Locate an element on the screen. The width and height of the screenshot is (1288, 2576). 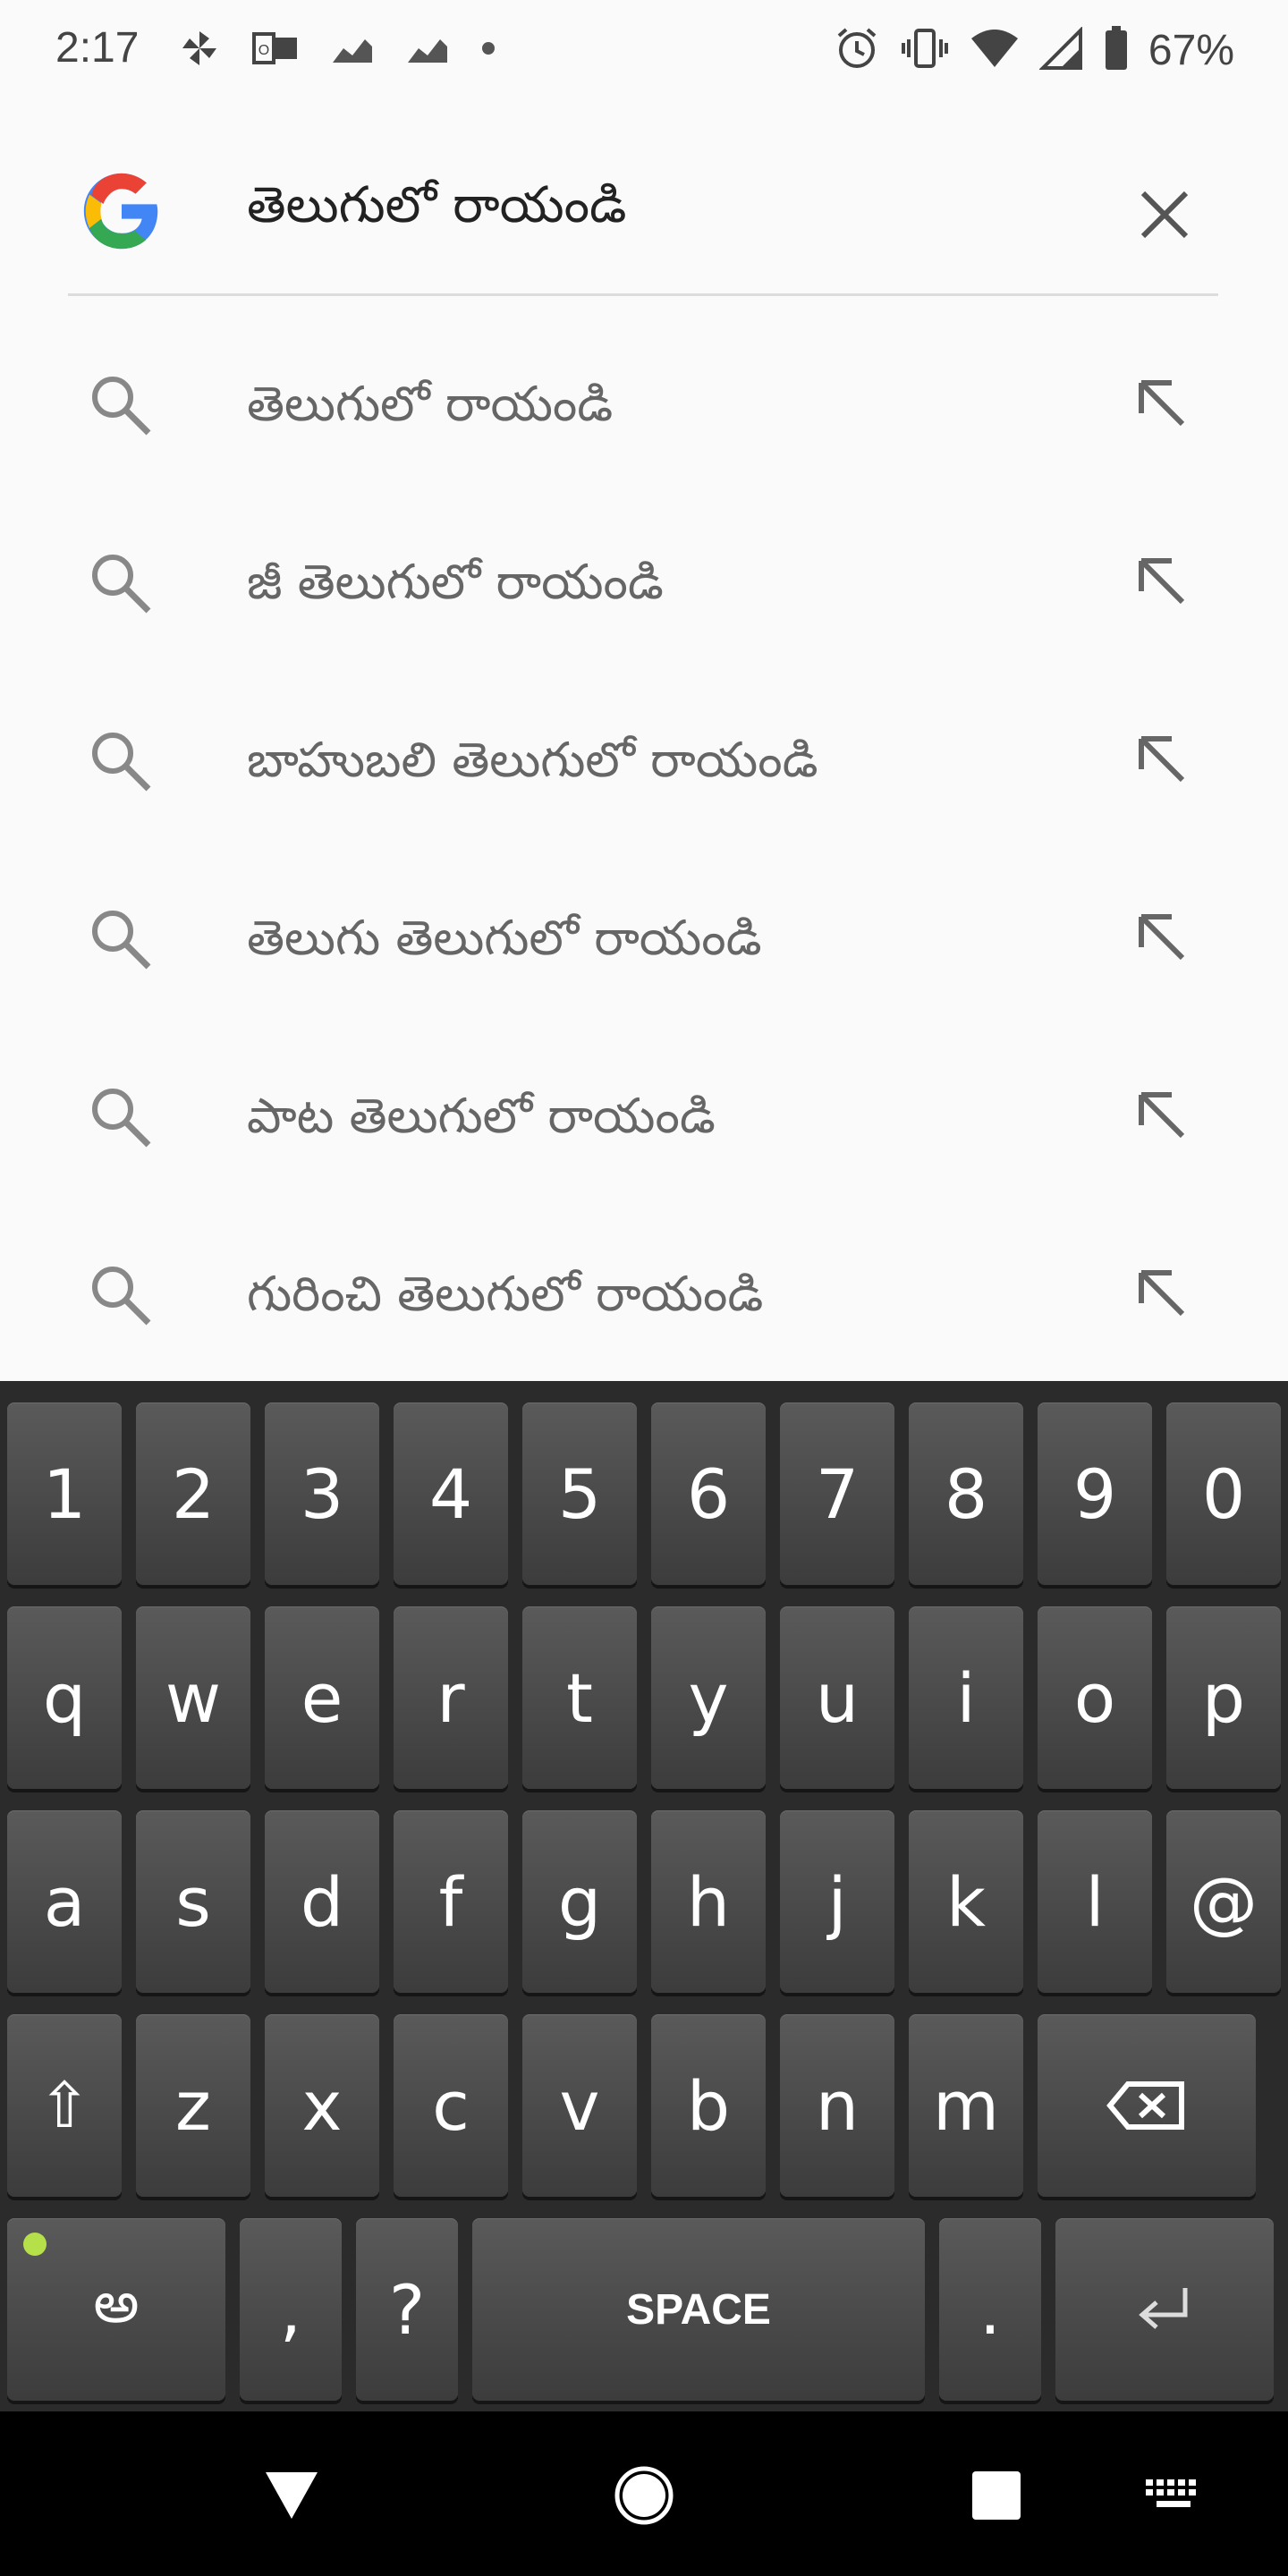
key-a: a is located at coordinates (64, 1901).